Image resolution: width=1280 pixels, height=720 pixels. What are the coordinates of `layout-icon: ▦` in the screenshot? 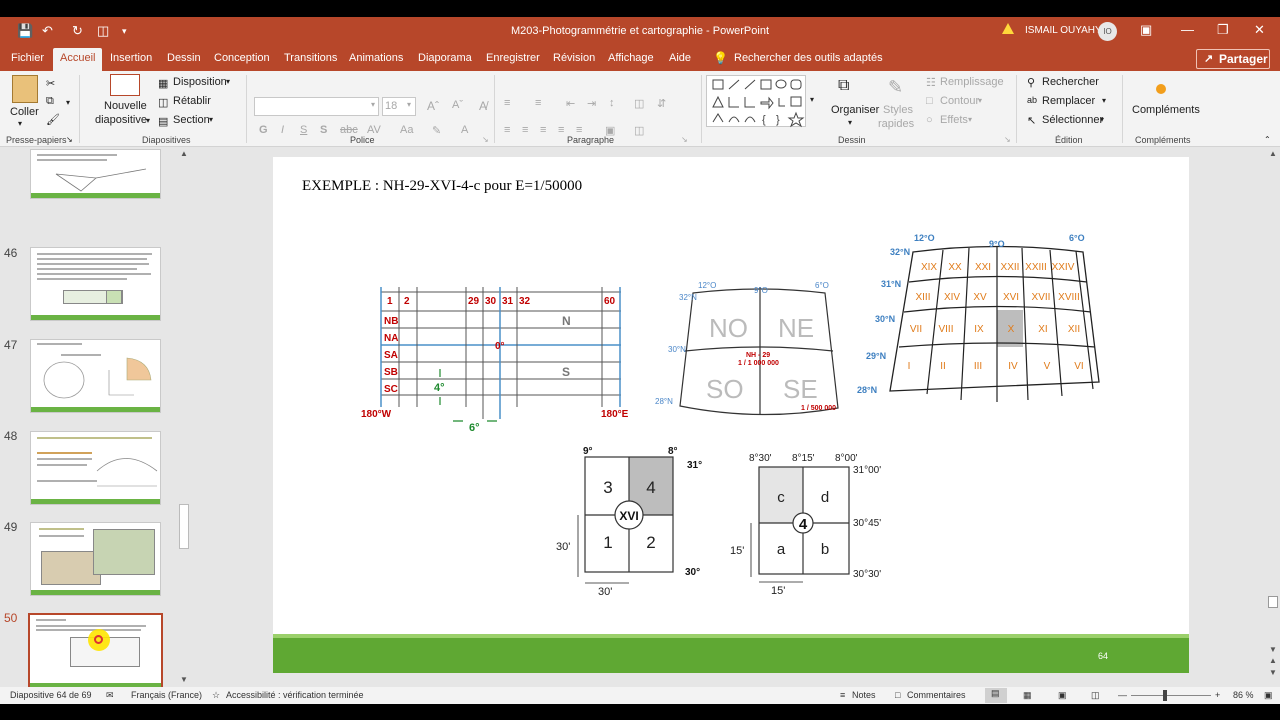 It's located at (163, 83).